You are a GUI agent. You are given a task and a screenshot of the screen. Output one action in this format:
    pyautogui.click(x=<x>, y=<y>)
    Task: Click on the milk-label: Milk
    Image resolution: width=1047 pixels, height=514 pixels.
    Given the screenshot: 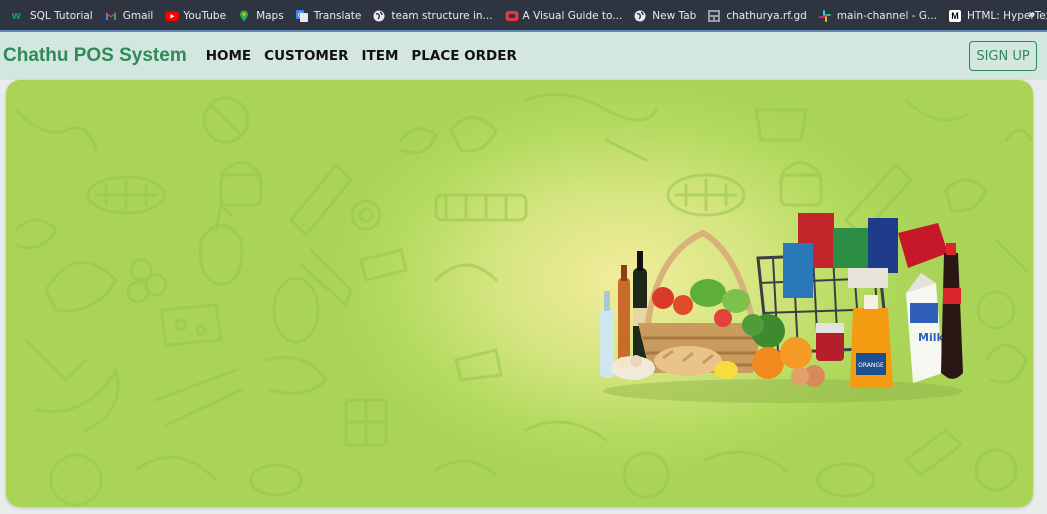 What is the action you would take?
    pyautogui.click(x=931, y=337)
    